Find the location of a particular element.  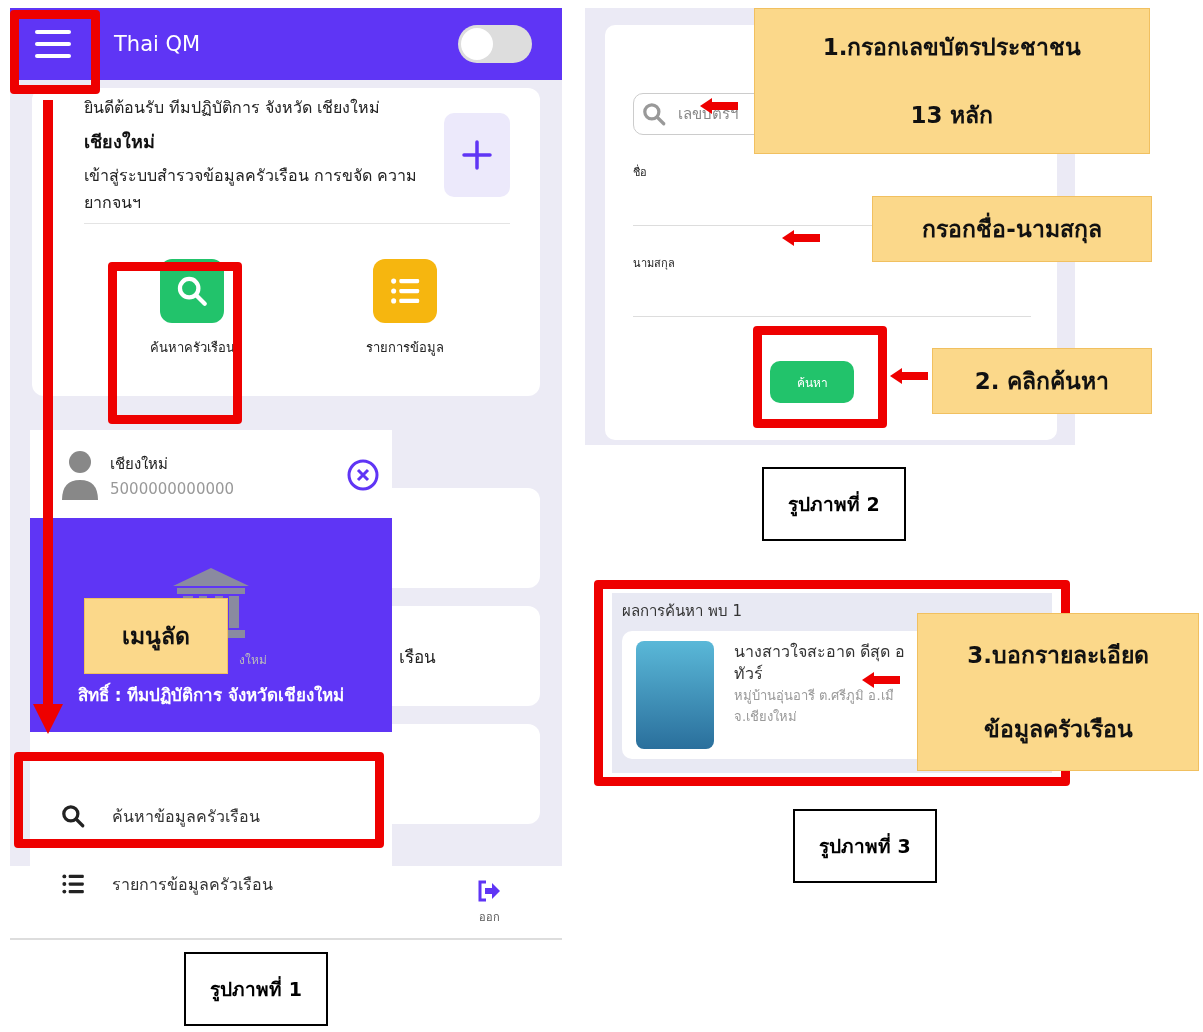

resident-name: ทัวร์ is located at coordinates (748, 674).